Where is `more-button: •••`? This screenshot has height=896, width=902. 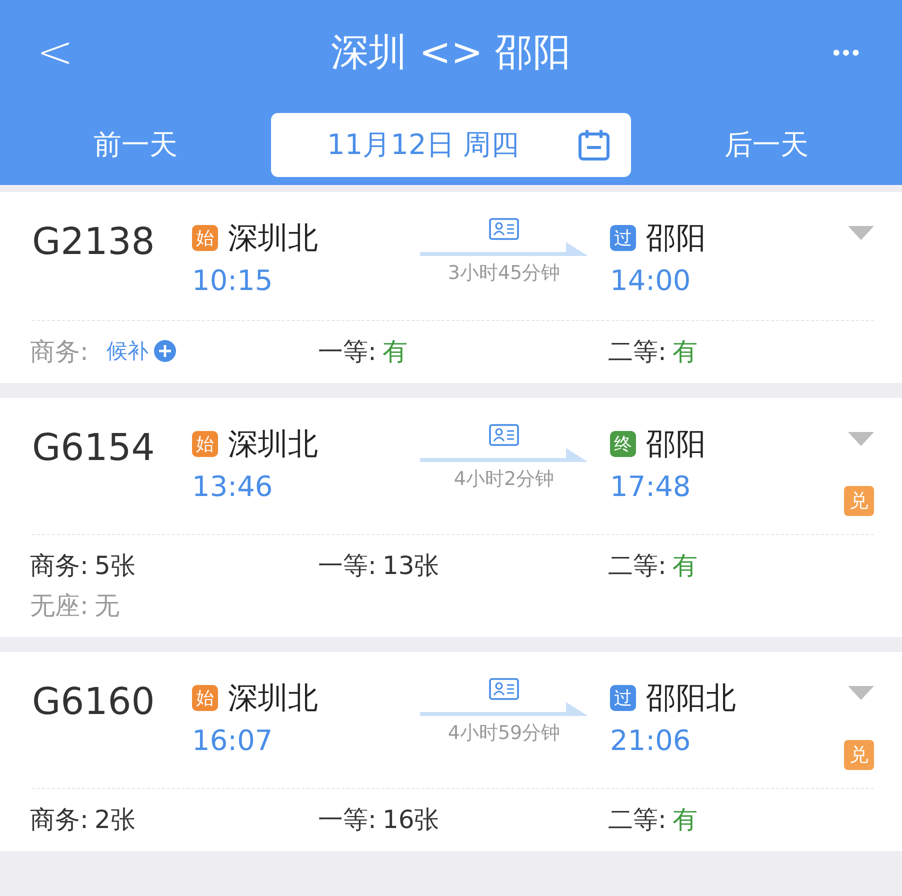
more-button: ••• is located at coordinates (847, 53).